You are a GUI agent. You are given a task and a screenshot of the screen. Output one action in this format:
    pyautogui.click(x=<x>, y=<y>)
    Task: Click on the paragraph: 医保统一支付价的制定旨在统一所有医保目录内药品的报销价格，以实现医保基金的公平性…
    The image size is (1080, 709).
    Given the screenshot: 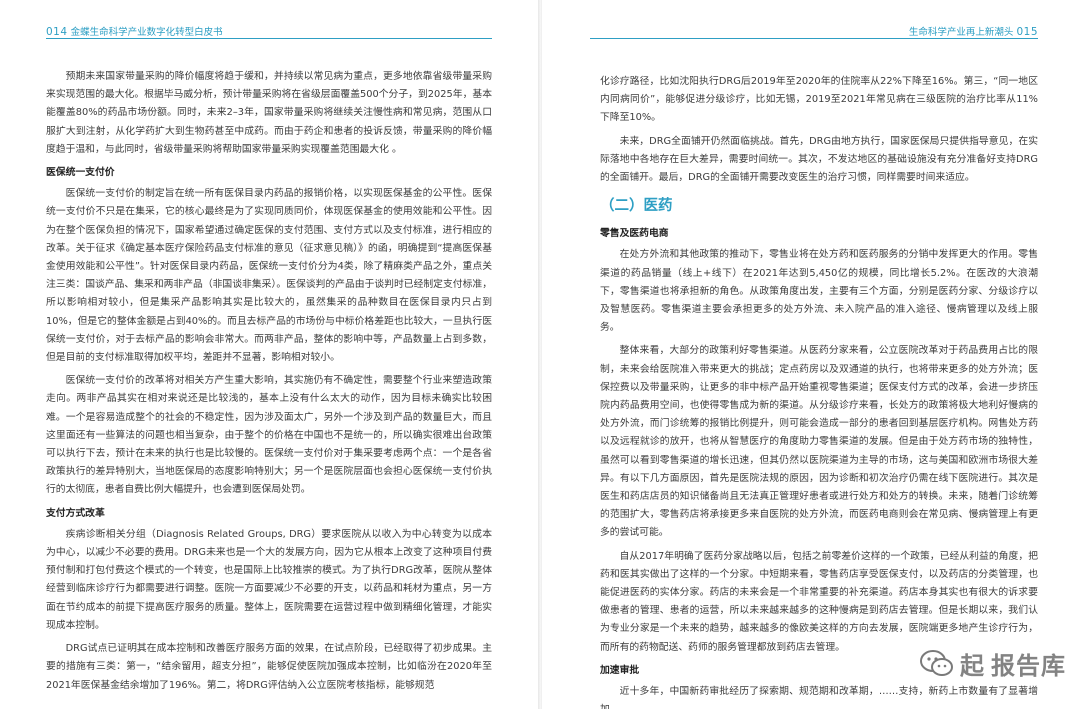 What is the action you would take?
    pyautogui.click(x=269, y=276)
    